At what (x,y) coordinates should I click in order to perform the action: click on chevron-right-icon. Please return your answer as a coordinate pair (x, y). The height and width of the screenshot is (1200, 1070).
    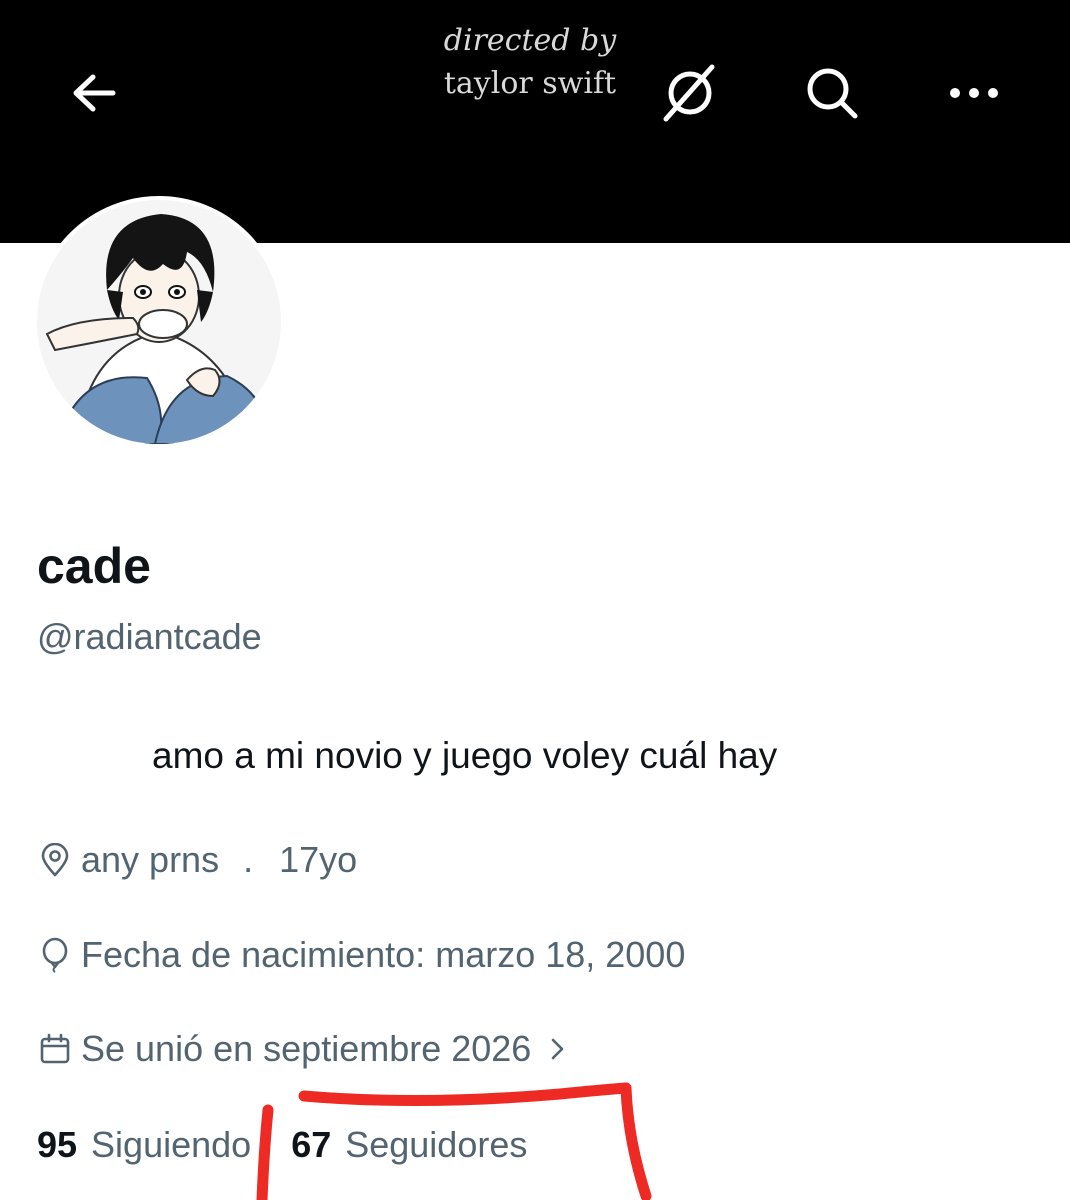
    Looking at the image, I should click on (558, 1049).